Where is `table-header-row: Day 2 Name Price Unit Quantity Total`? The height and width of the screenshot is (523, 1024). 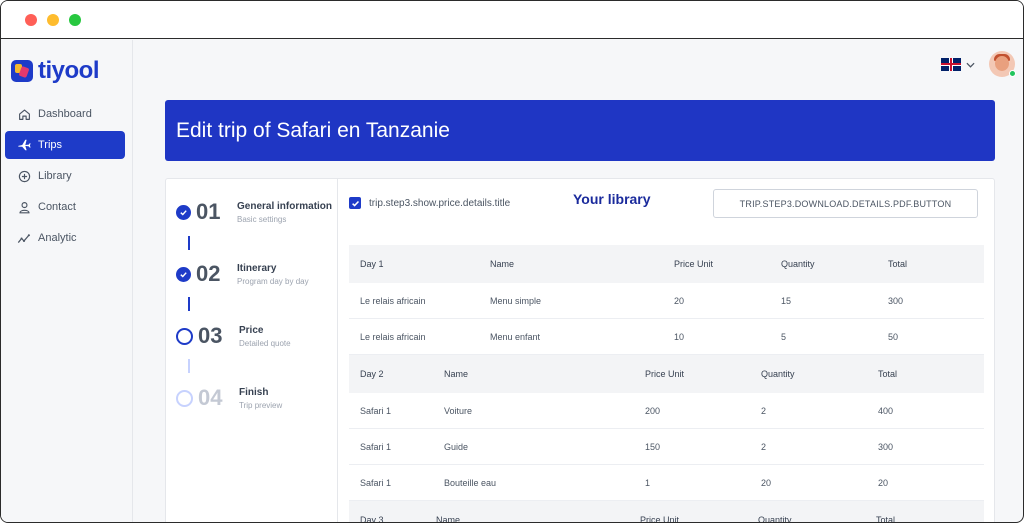 table-header-row: Day 2 Name Price Unit Quantity Total is located at coordinates (666, 374).